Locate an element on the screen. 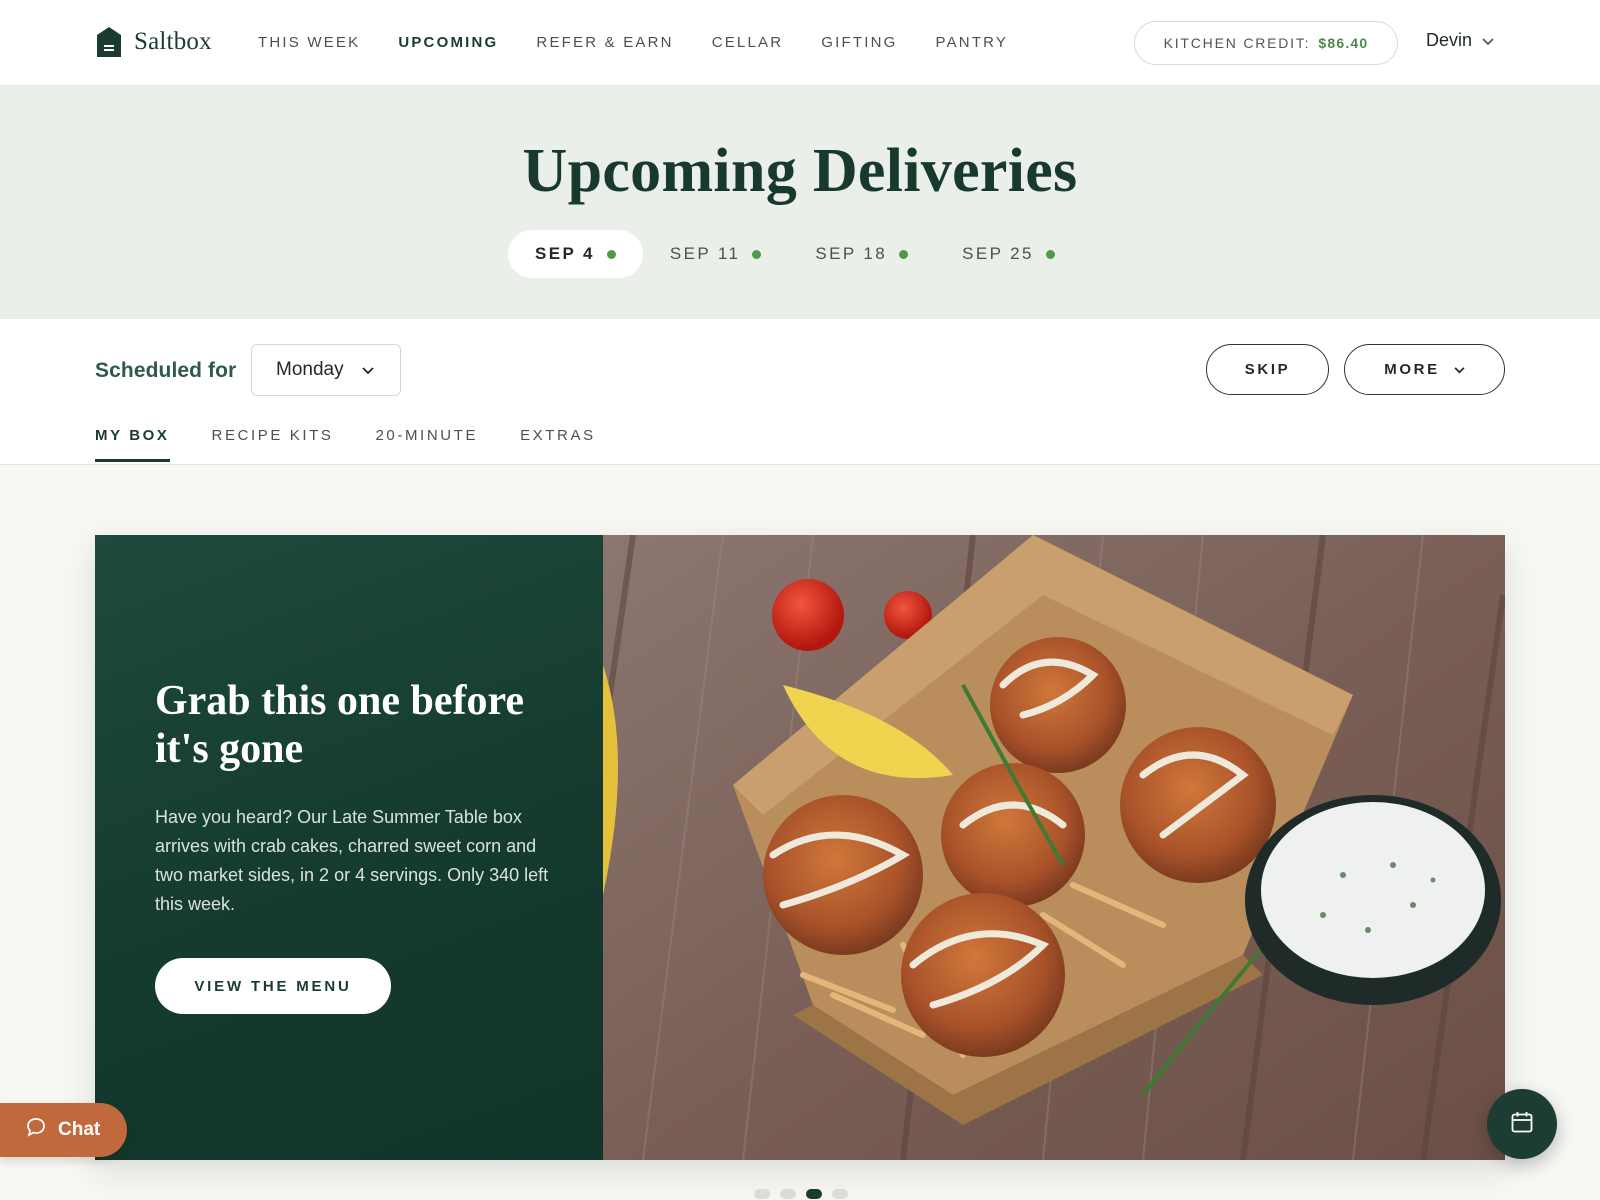  promo-heading: Grab this one before it's gone is located at coordinates (340, 725).